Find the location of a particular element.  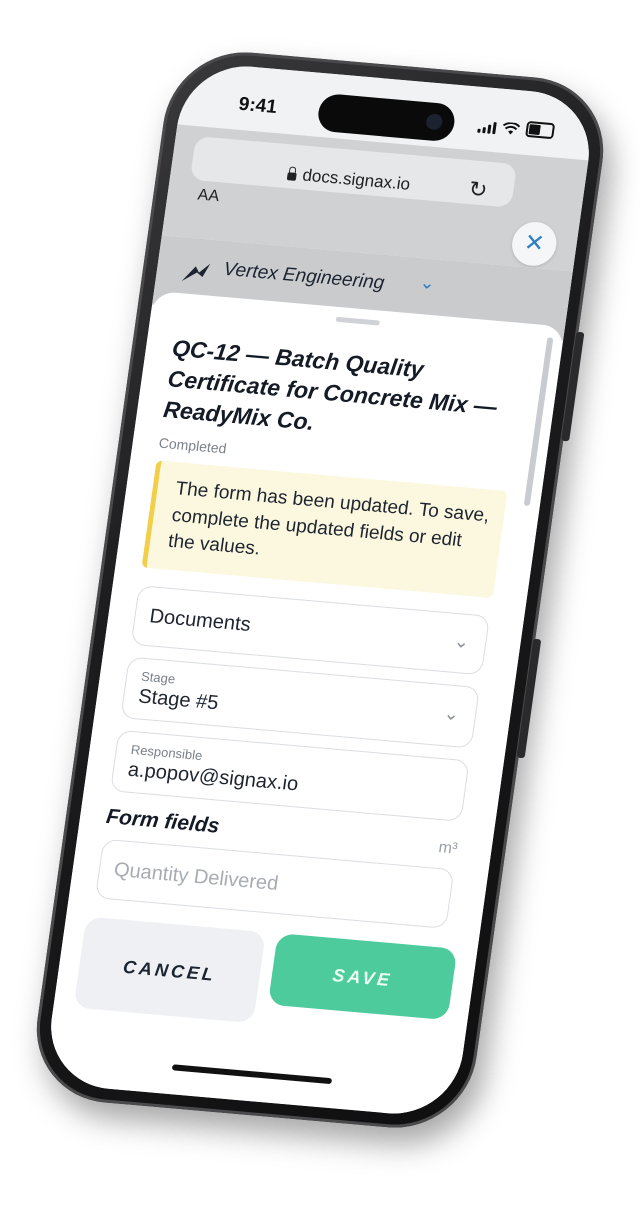

home-indicator is located at coordinates (252, 1074).